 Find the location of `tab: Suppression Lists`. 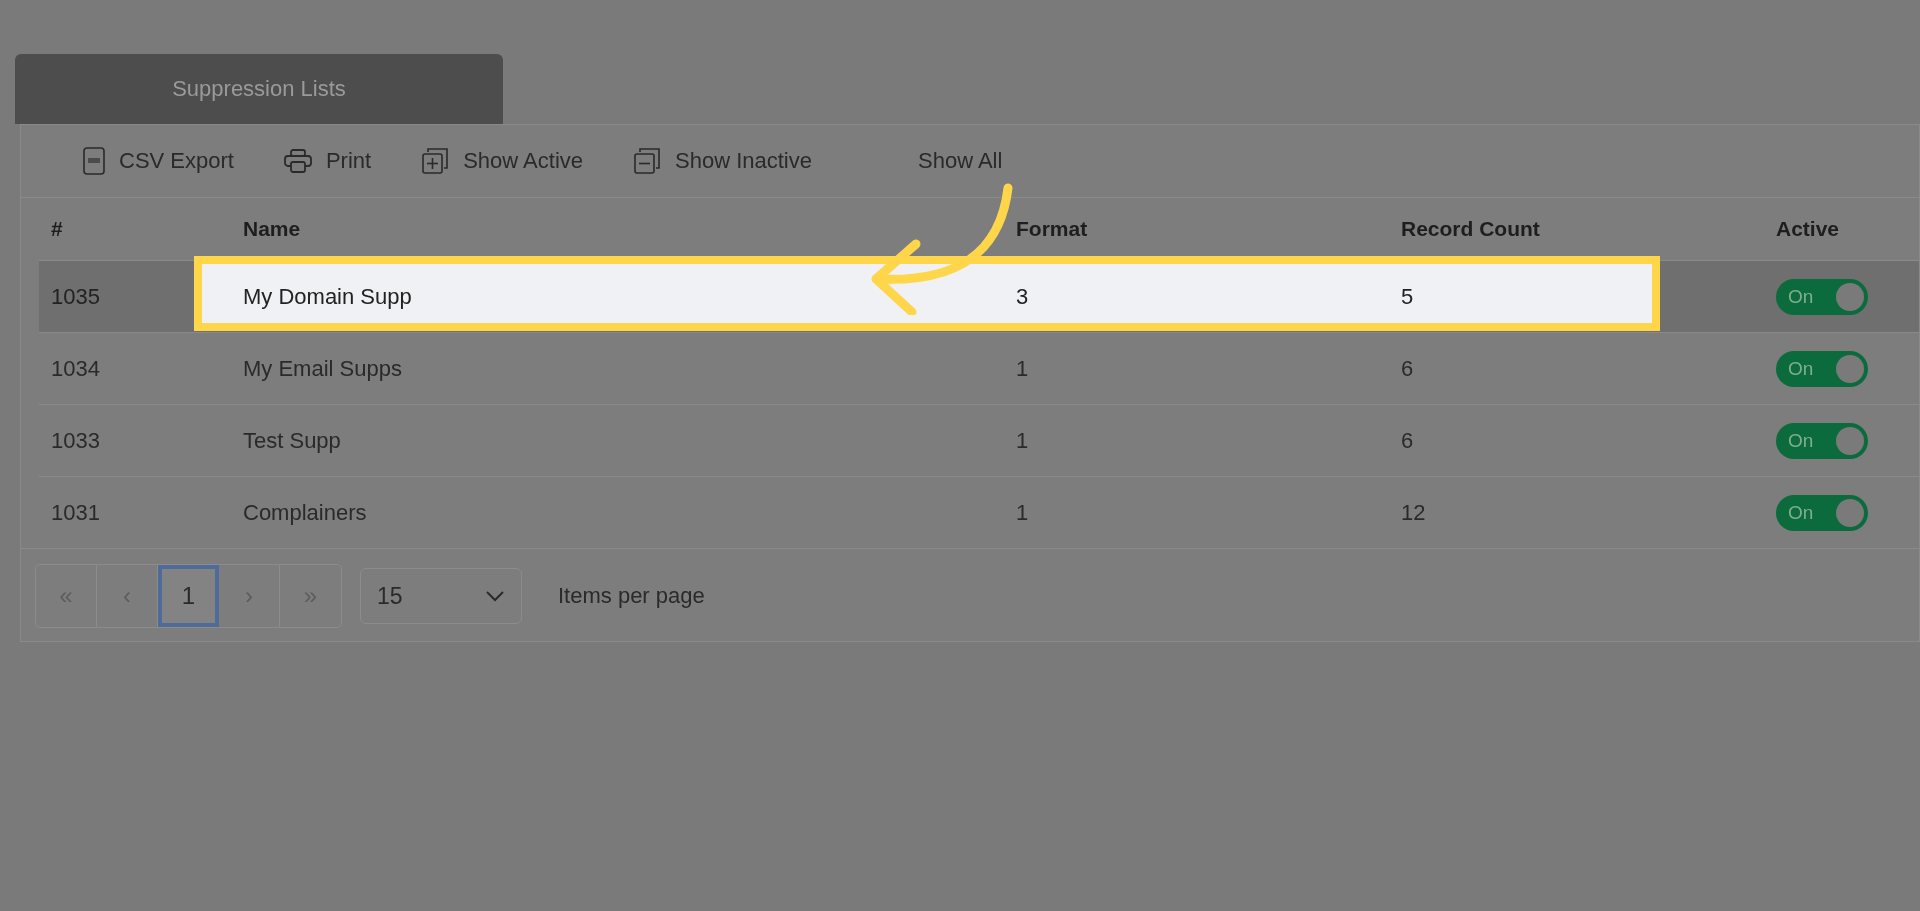

tab: Suppression Lists is located at coordinates (259, 89).